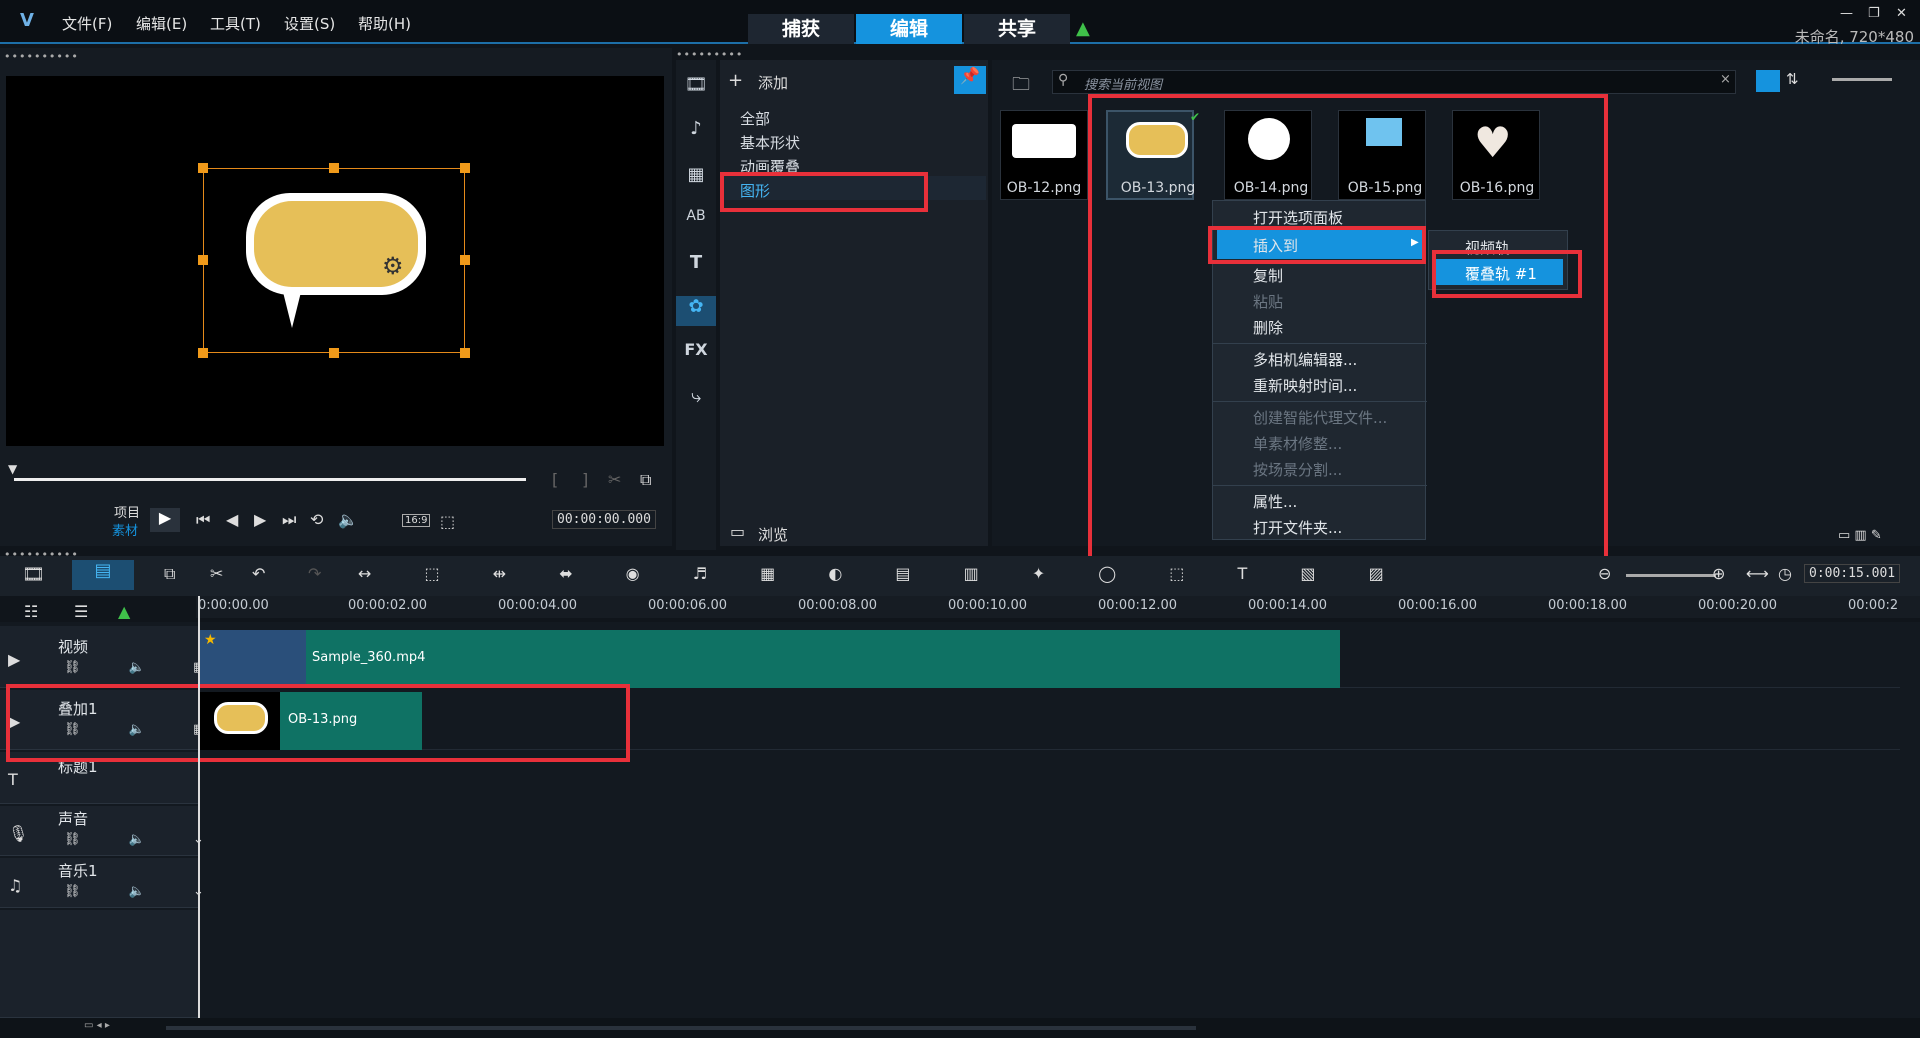  I want to click on title-track-icon: T, so click(13, 779).